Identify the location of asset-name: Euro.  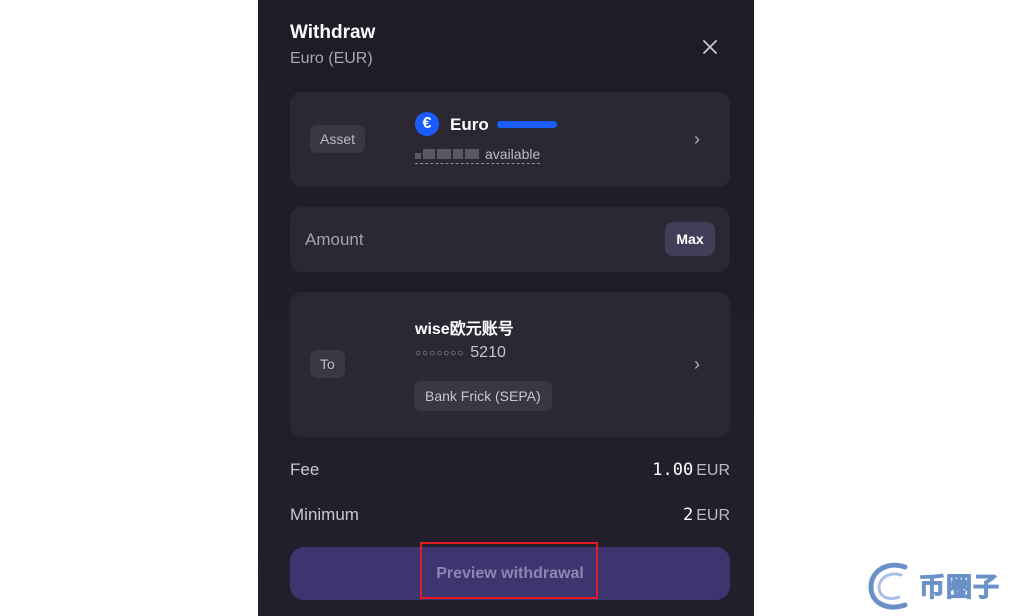
(469, 124).